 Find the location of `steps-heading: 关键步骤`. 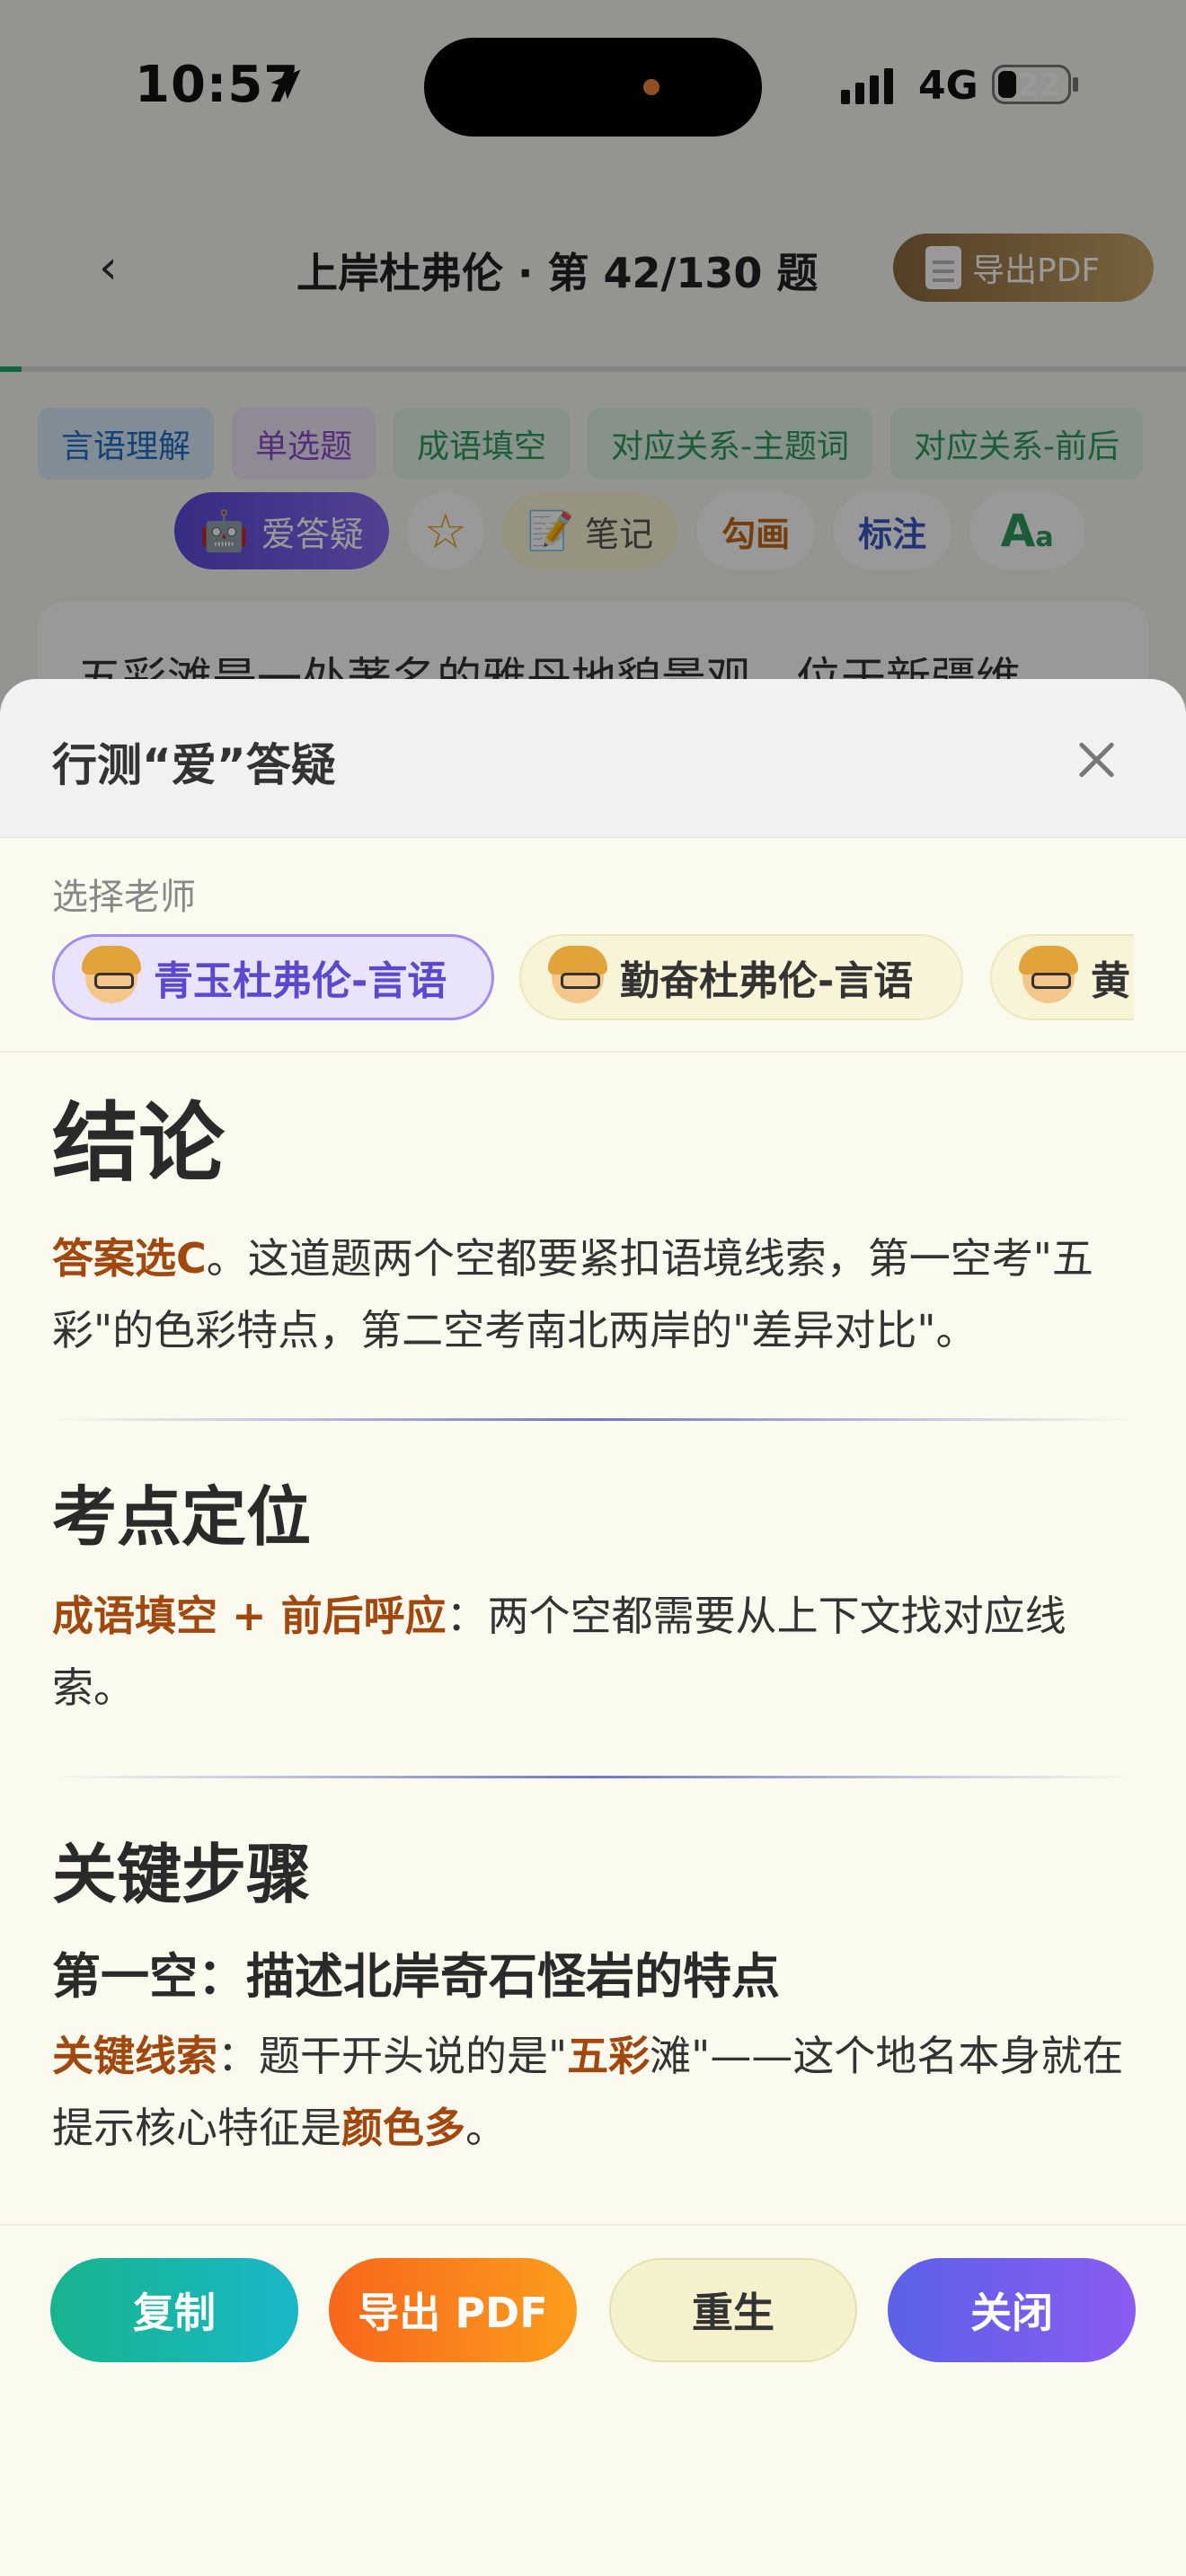

steps-heading: 关键步骤 is located at coordinates (182, 1874).